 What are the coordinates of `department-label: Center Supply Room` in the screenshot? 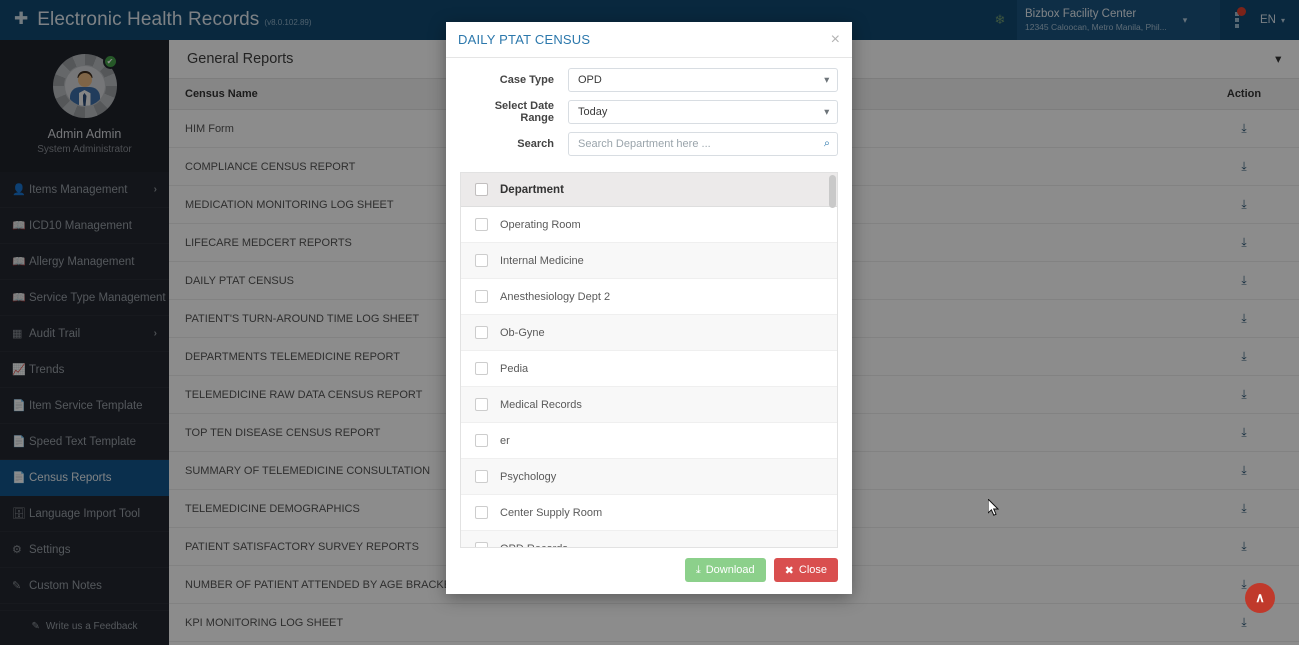 It's located at (551, 512).